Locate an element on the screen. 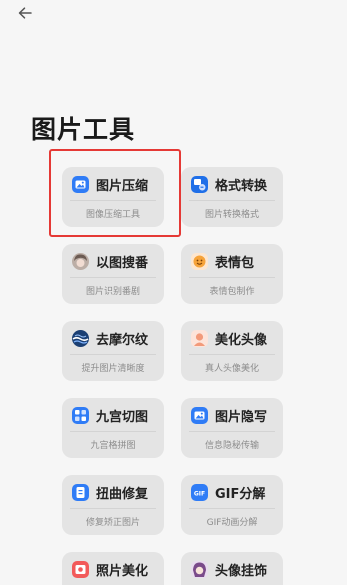  tool-card-format: 格式转换图片转换格式 is located at coordinates (232, 197).